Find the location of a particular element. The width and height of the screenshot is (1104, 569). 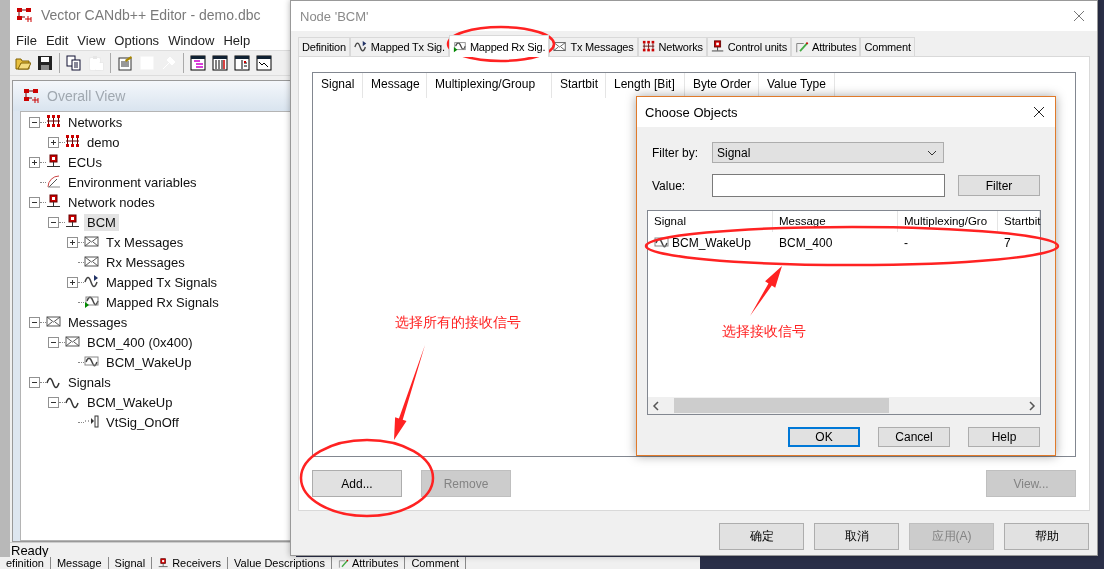

chevron-down-icon is located at coordinates (932, 152).